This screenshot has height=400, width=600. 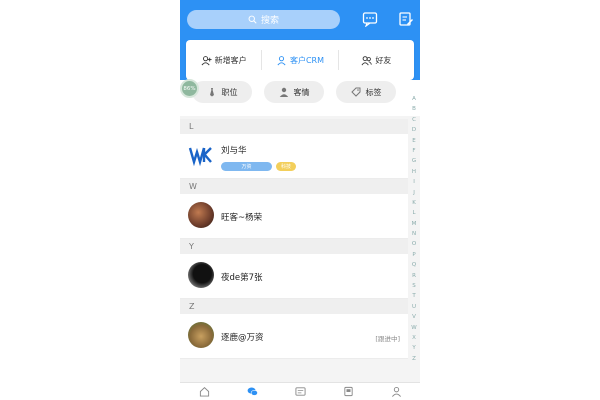 I want to click on contact-name: 旺客~杨荣, so click(x=242, y=218).